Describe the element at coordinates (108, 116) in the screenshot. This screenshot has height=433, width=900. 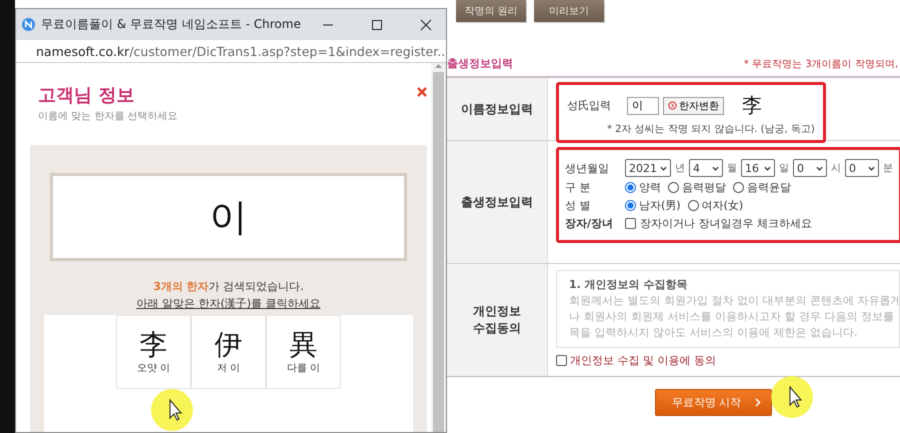
I see `popup-subheading: 이름에 맞는 한자를 선택하세요` at that location.